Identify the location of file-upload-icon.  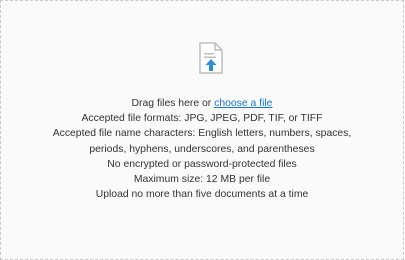
(211, 58).